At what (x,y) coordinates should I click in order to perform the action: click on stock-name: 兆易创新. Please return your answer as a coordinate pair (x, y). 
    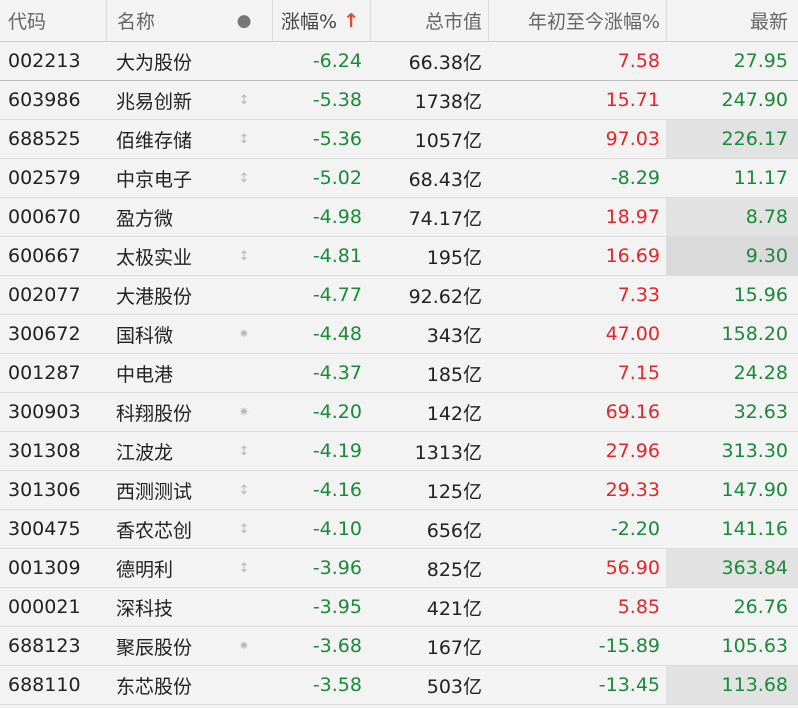
    Looking at the image, I should click on (154, 101).